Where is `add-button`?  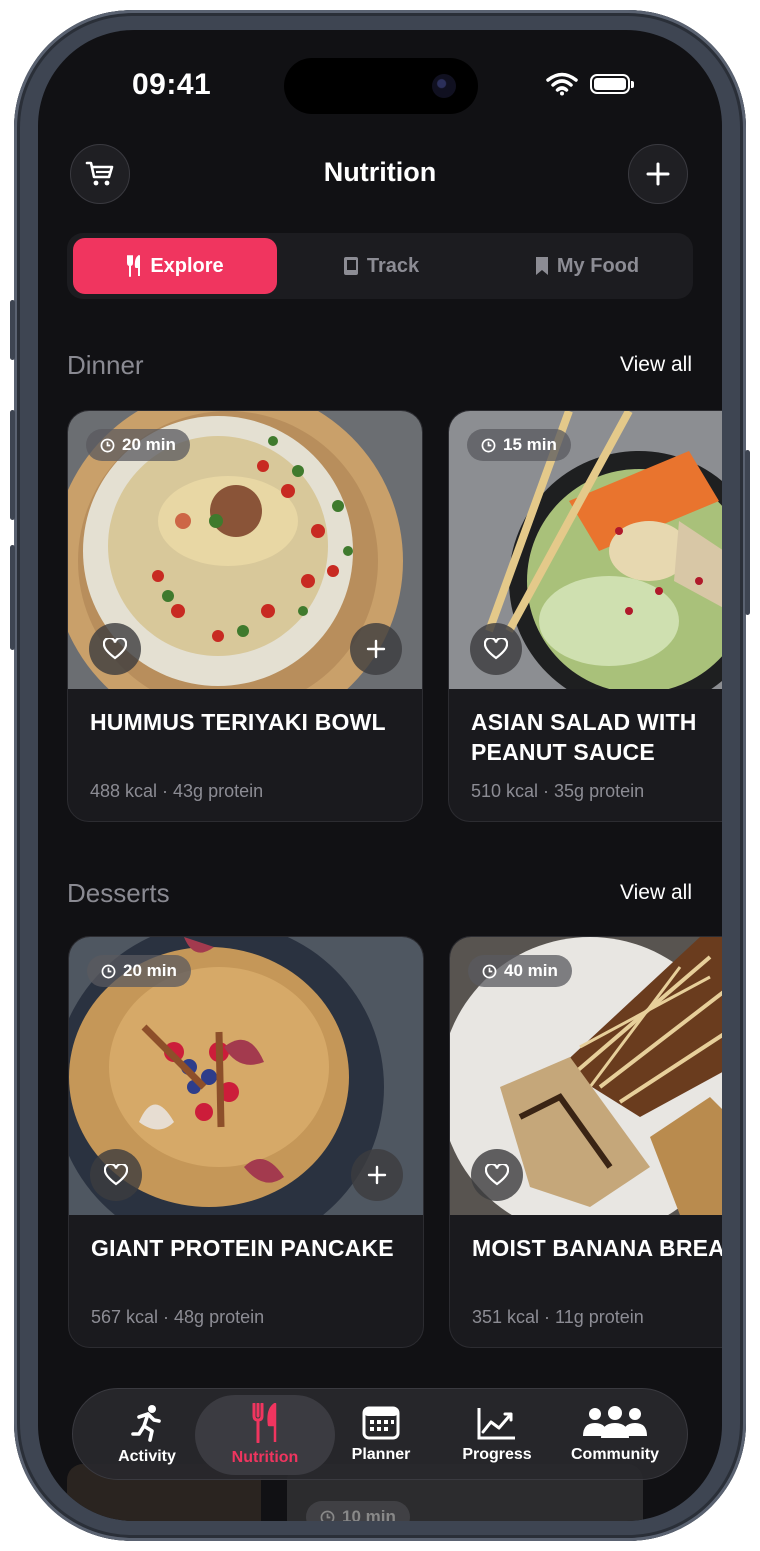
add-button is located at coordinates (658, 174).